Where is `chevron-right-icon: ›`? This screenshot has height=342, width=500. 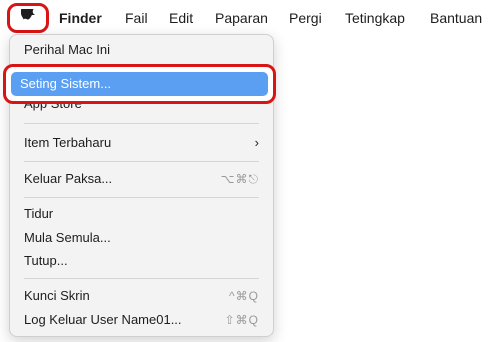 chevron-right-icon: › is located at coordinates (256, 142).